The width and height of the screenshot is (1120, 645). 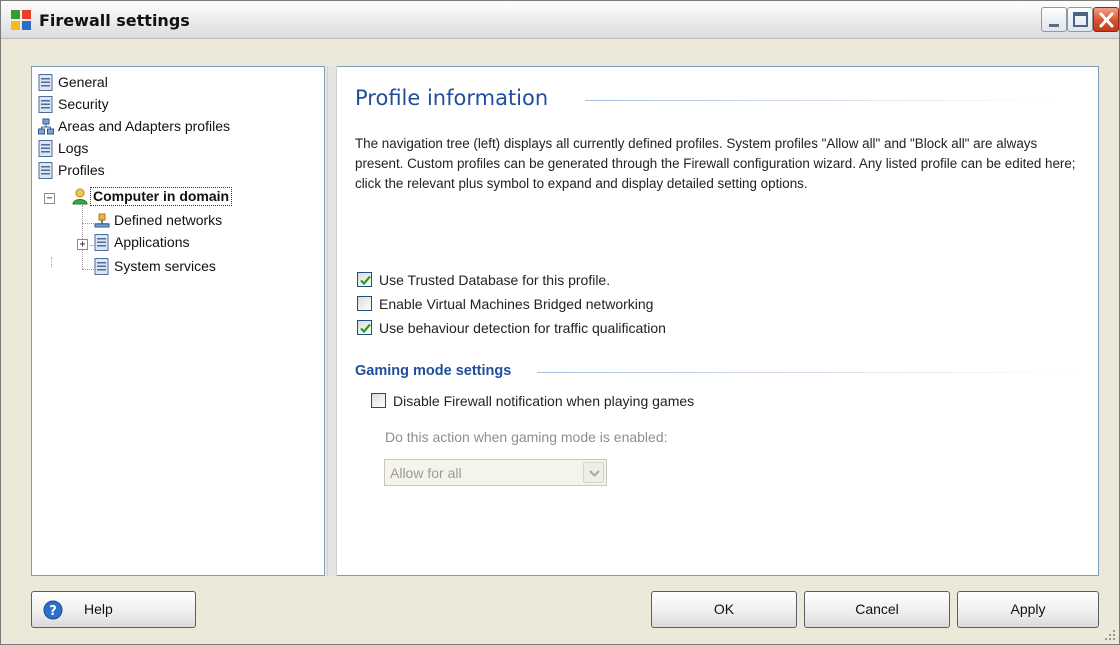 I want to click on button-label: Cancel, so click(x=877, y=609).